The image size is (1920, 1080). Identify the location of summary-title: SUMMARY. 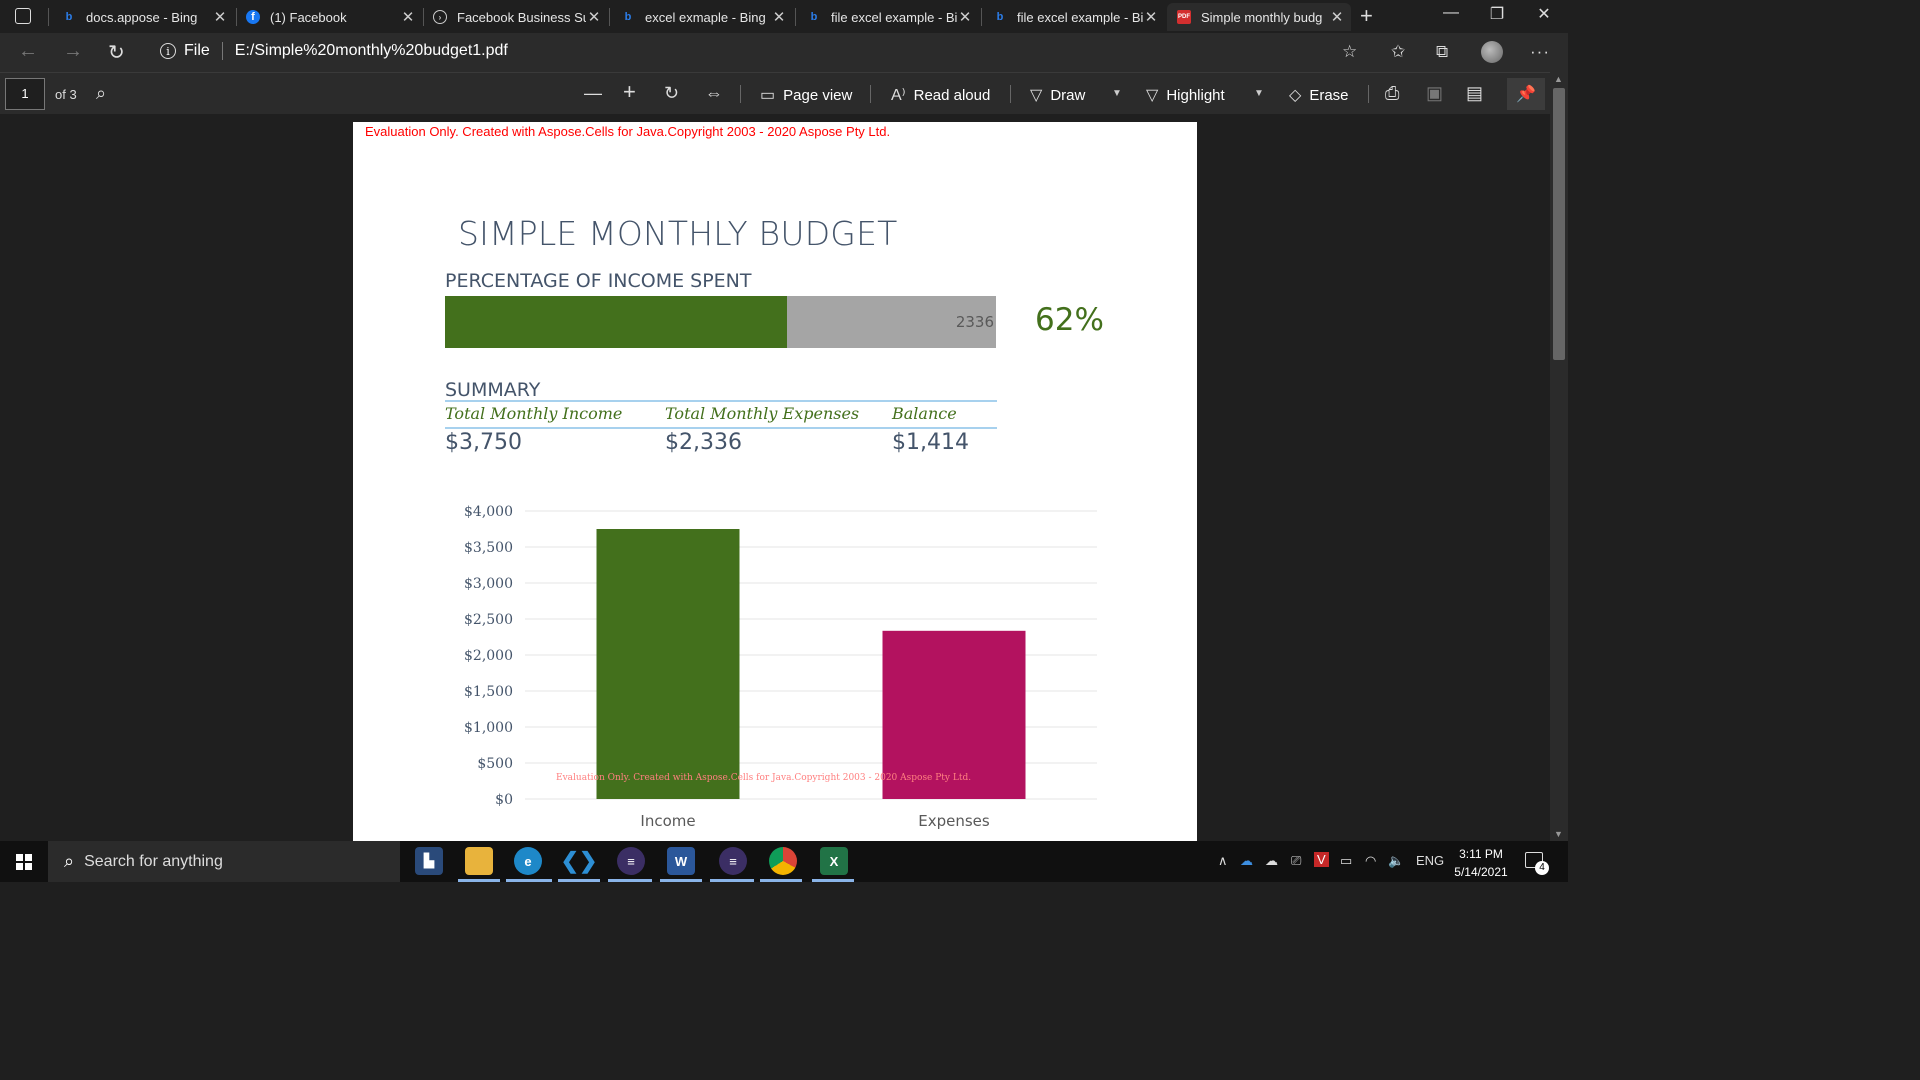
(493, 390).